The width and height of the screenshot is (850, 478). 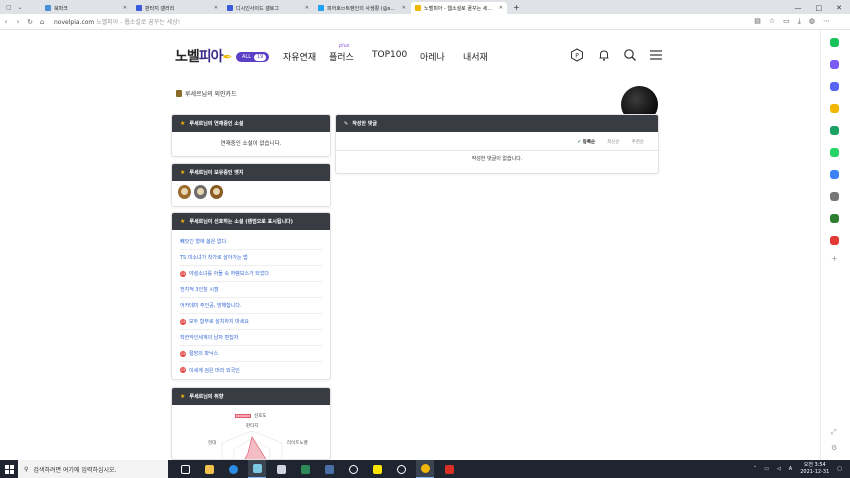 What do you see at coordinates (826, 21) in the screenshot?
I see `menu-dots-icon: ⋯` at bounding box center [826, 21].